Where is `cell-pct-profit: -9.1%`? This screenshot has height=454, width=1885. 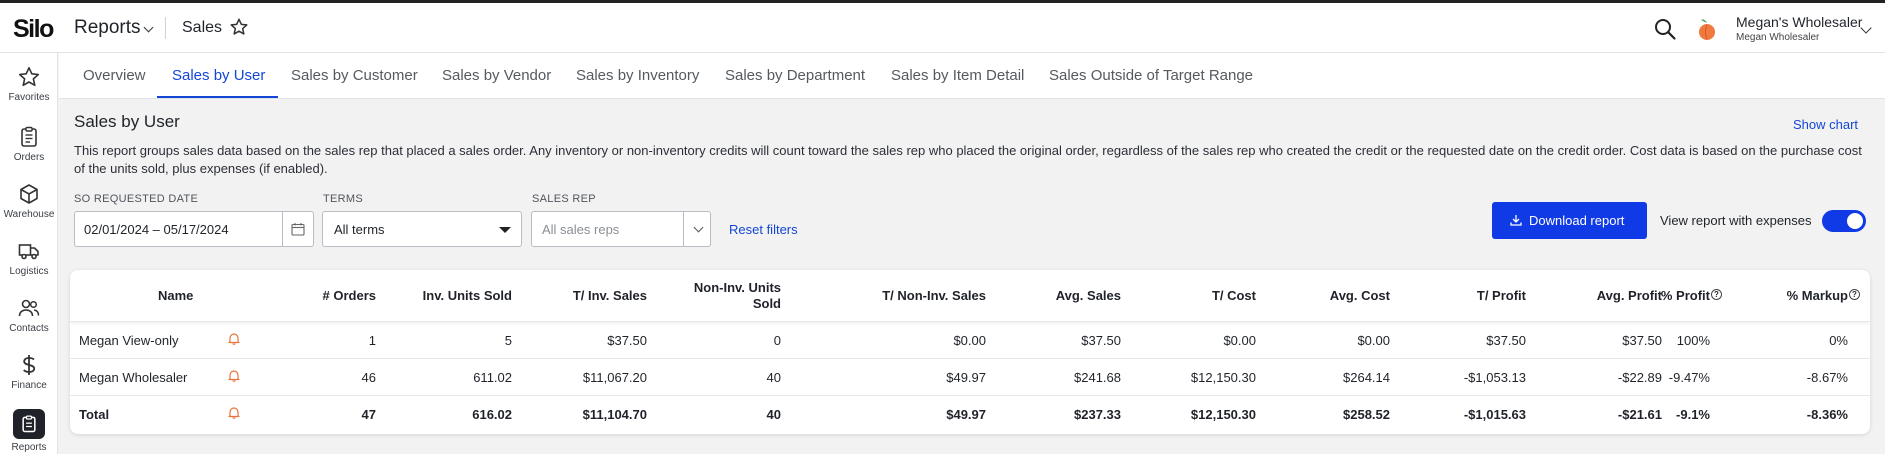
cell-pct-profit: -9.1% is located at coordinates (1693, 414).